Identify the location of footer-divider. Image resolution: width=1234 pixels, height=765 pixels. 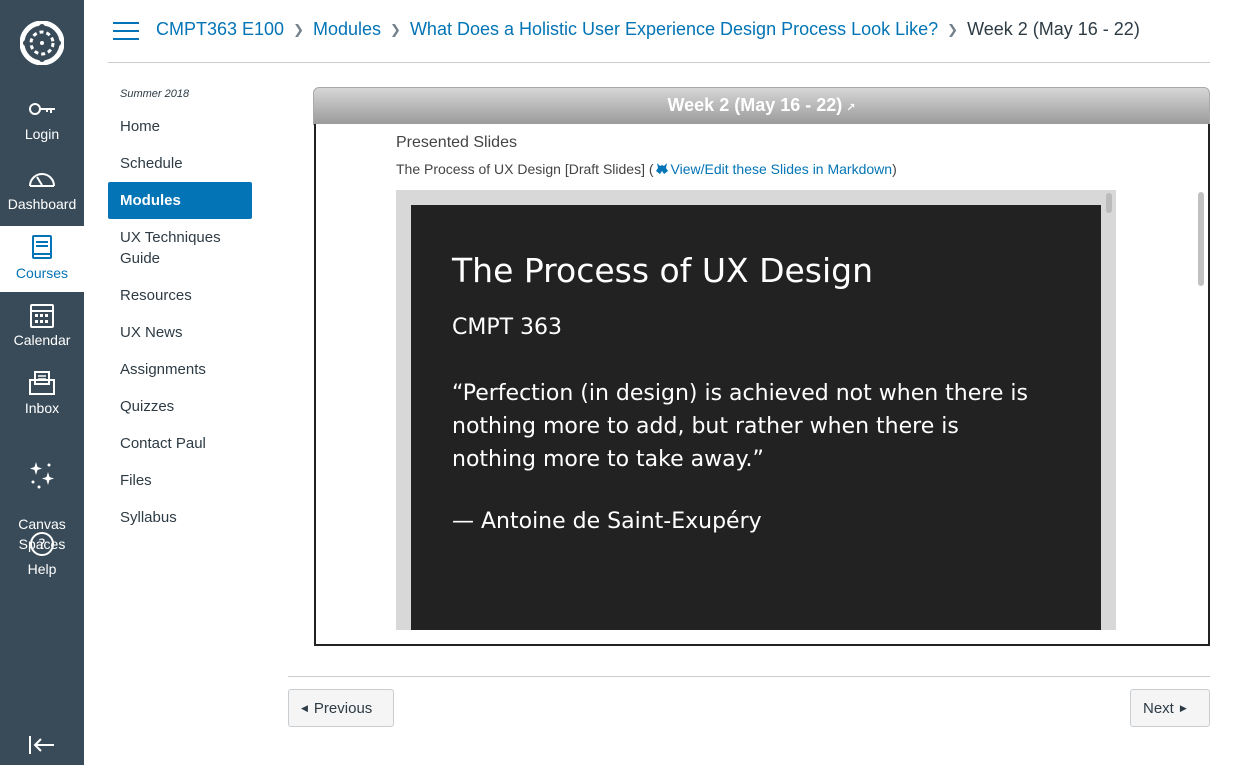
(749, 676).